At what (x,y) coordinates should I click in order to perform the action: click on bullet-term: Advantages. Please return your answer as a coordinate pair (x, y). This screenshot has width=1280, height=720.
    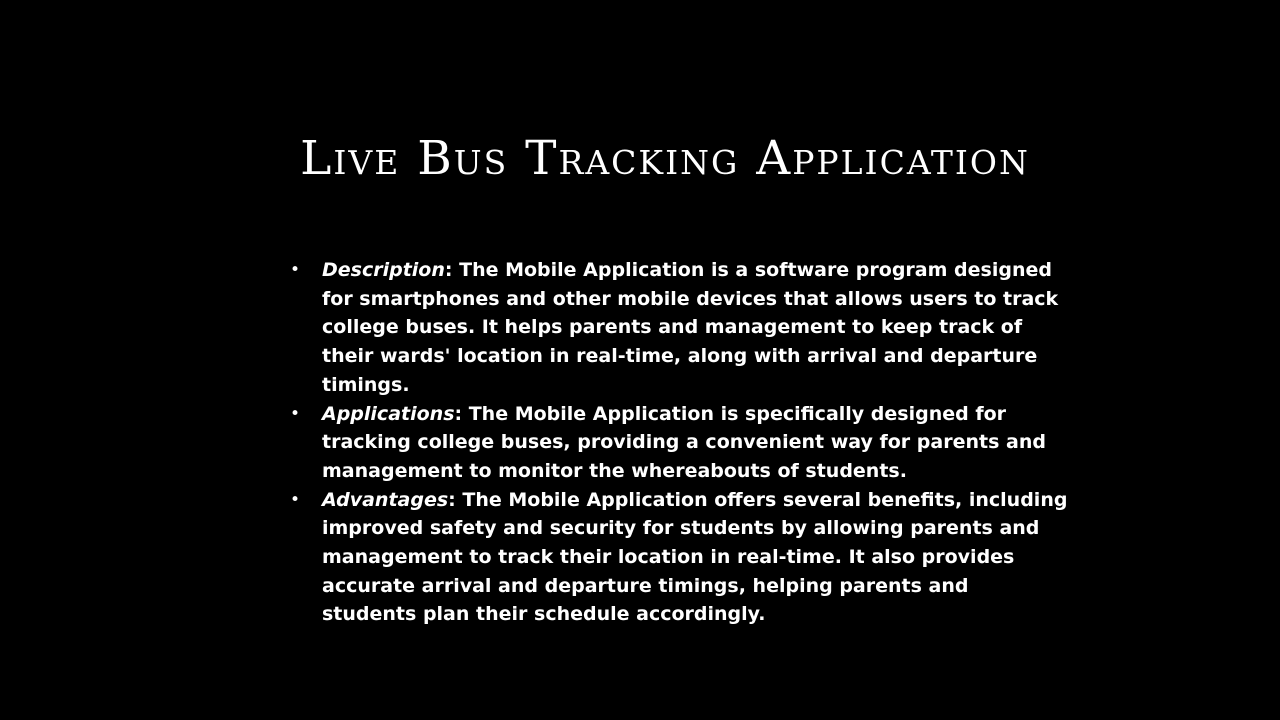
    Looking at the image, I should click on (385, 499).